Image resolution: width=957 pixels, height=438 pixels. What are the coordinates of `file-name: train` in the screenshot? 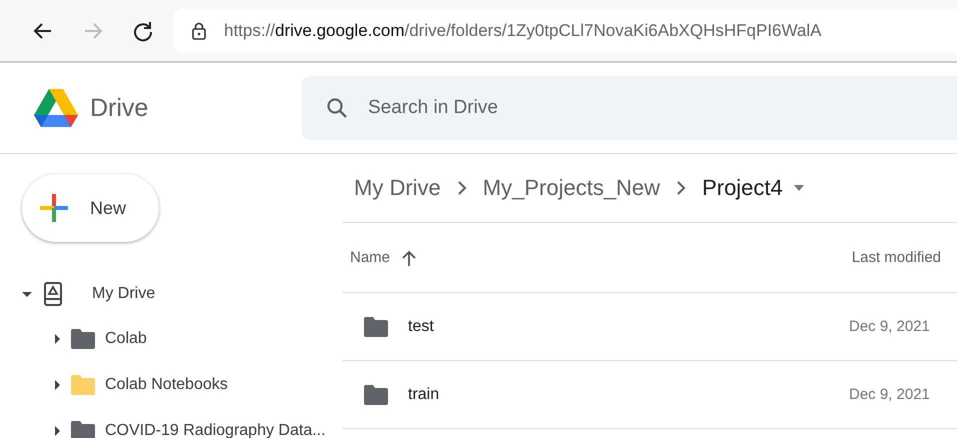 It's located at (424, 395).